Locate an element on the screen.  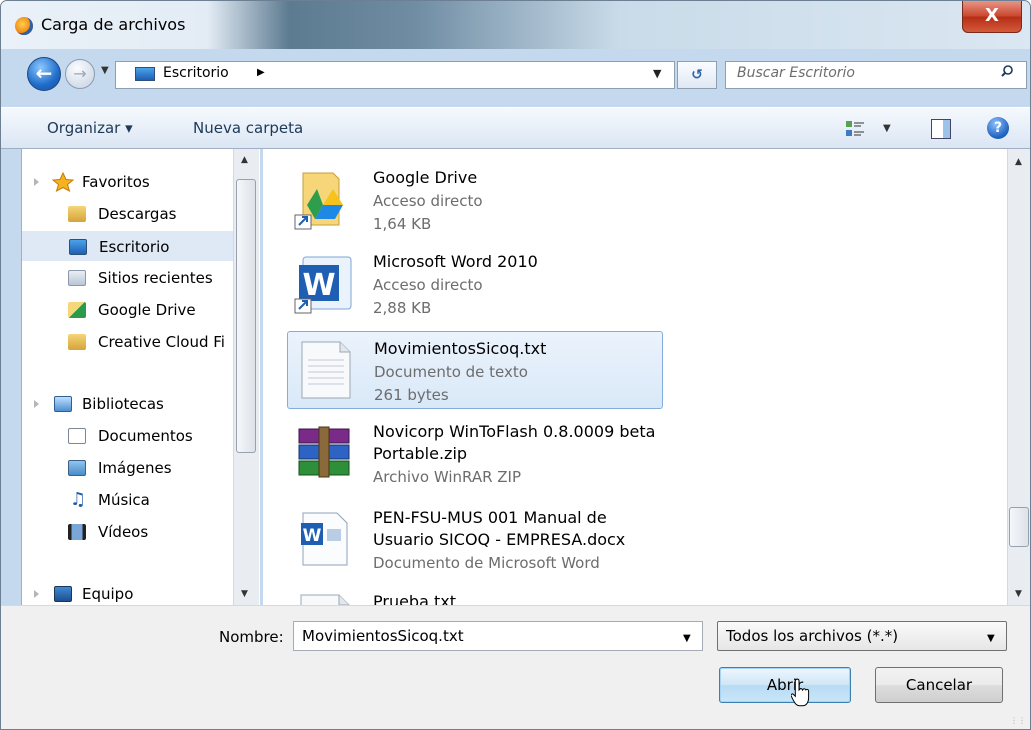
open-button: Abrir is located at coordinates (785, 685).